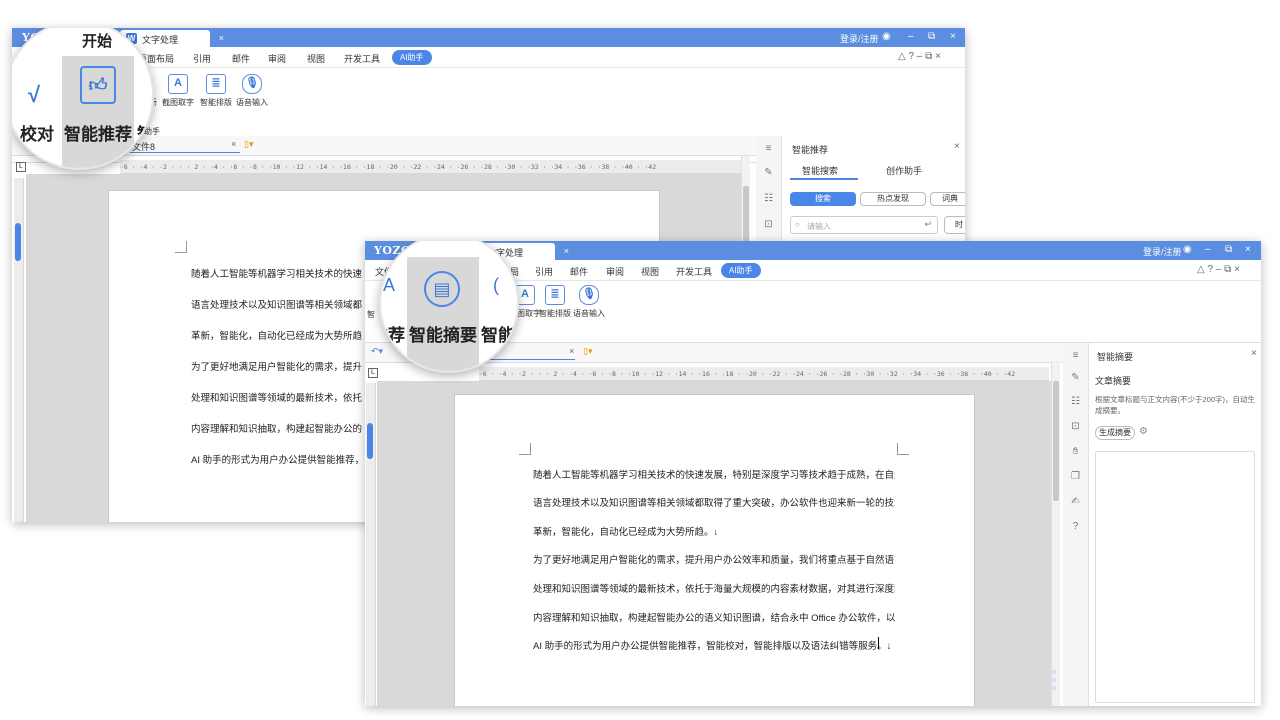  What do you see at coordinates (98, 85) in the screenshot?
I see `thumbs-up-icon: 👍︎` at bounding box center [98, 85].